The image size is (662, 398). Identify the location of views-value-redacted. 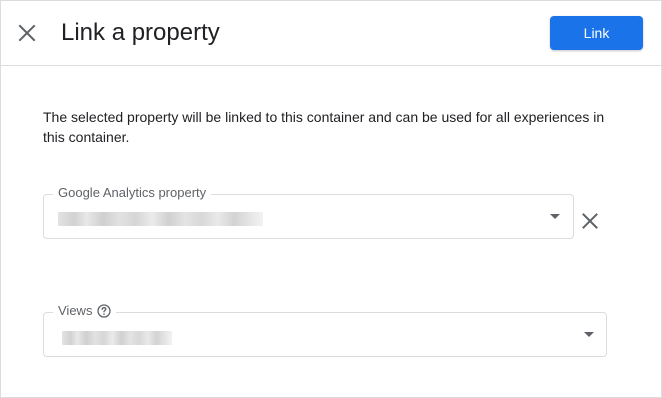
(117, 338).